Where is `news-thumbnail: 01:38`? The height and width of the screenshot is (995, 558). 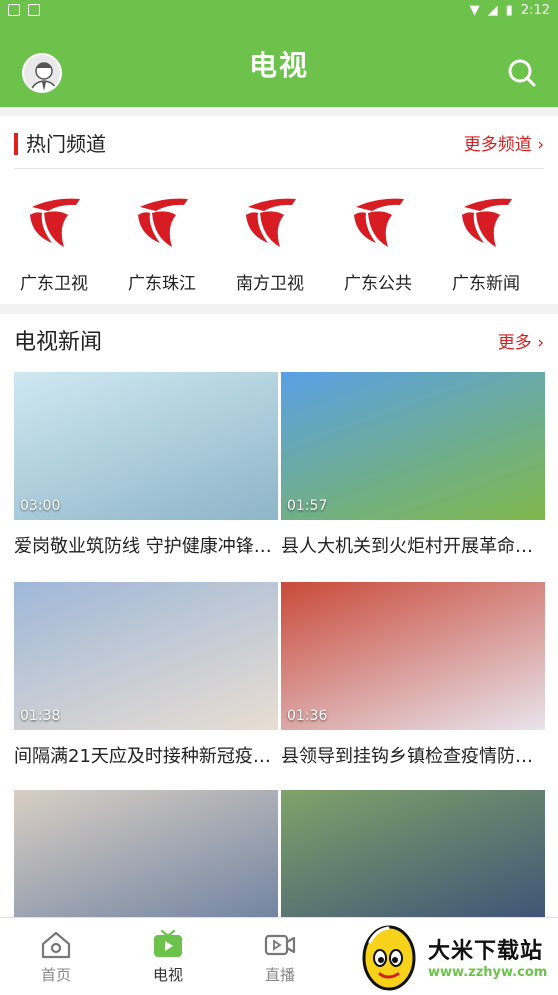 news-thumbnail: 01:38 is located at coordinates (146, 656).